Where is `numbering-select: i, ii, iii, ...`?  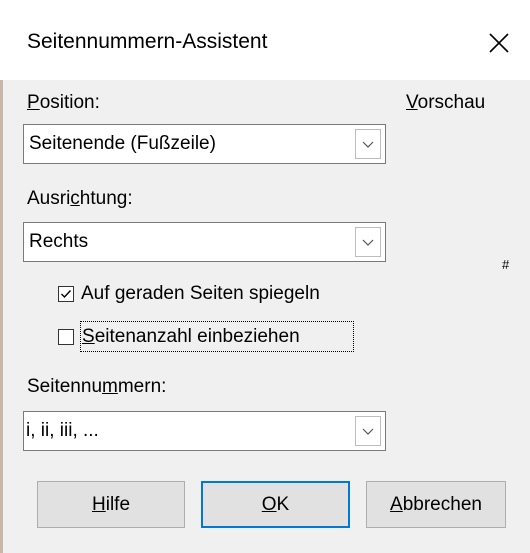
numbering-select: i, ii, iii, ... is located at coordinates (204, 431).